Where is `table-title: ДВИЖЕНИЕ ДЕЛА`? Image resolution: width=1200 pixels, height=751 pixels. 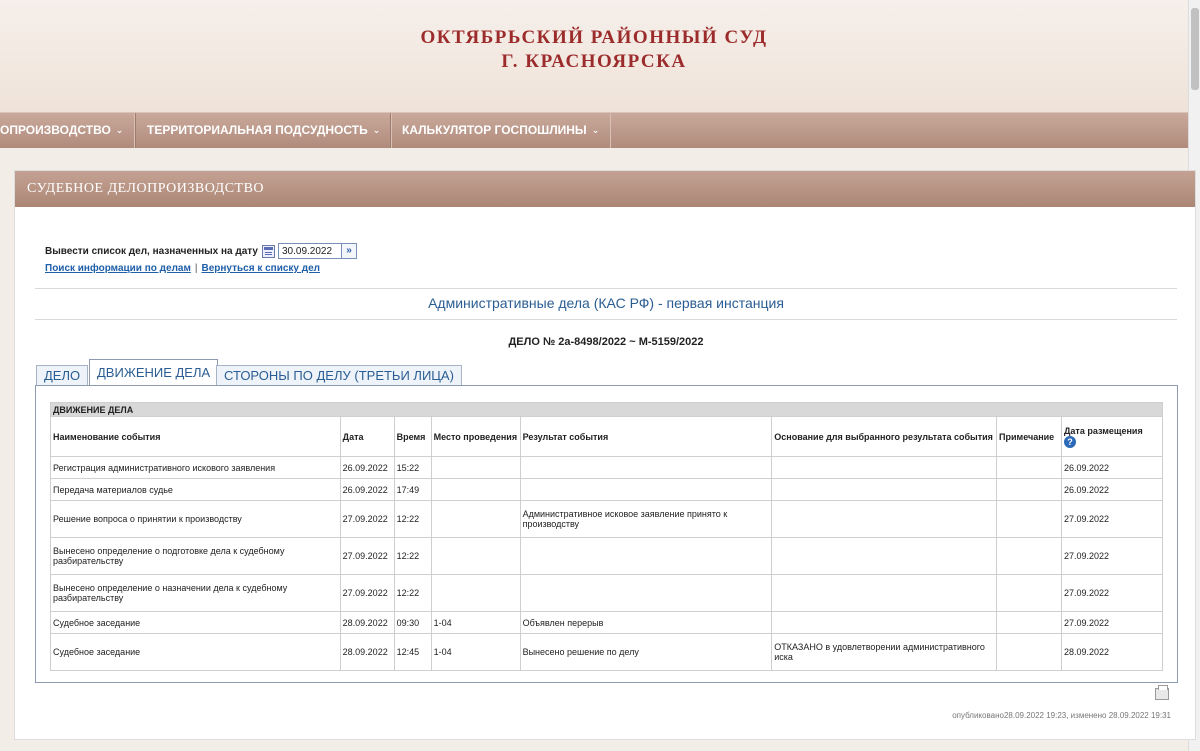
table-title: ДВИЖЕНИЕ ДЕЛА is located at coordinates (606, 409).